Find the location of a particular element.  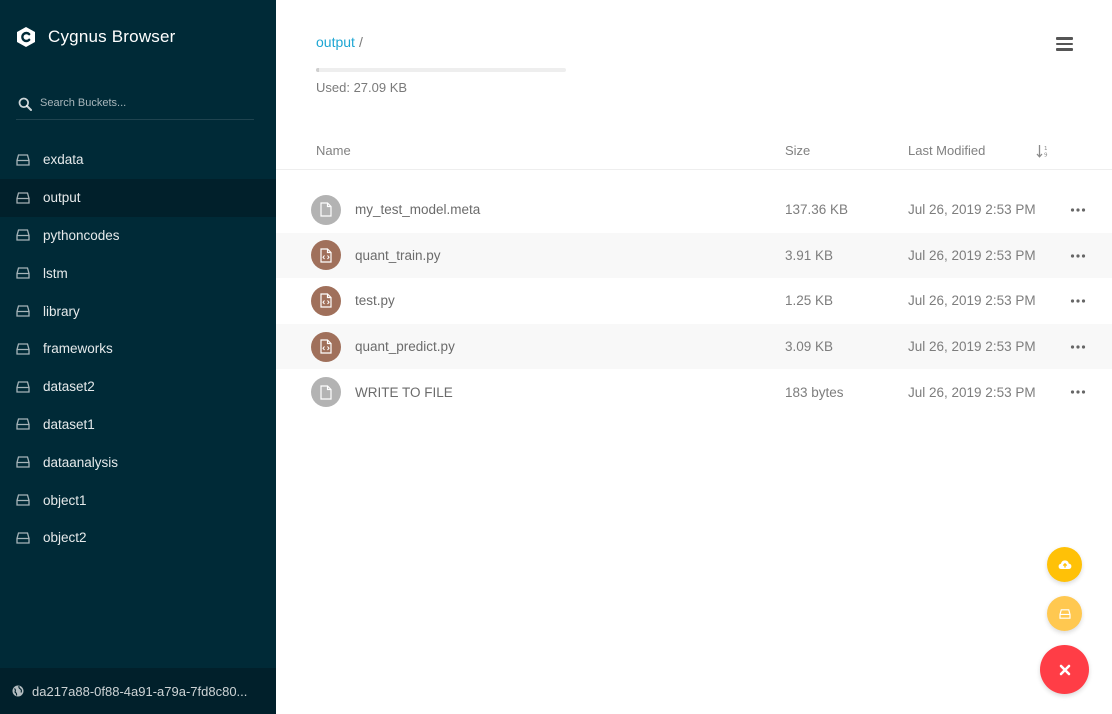

bucket-label: library is located at coordinates (61, 311).